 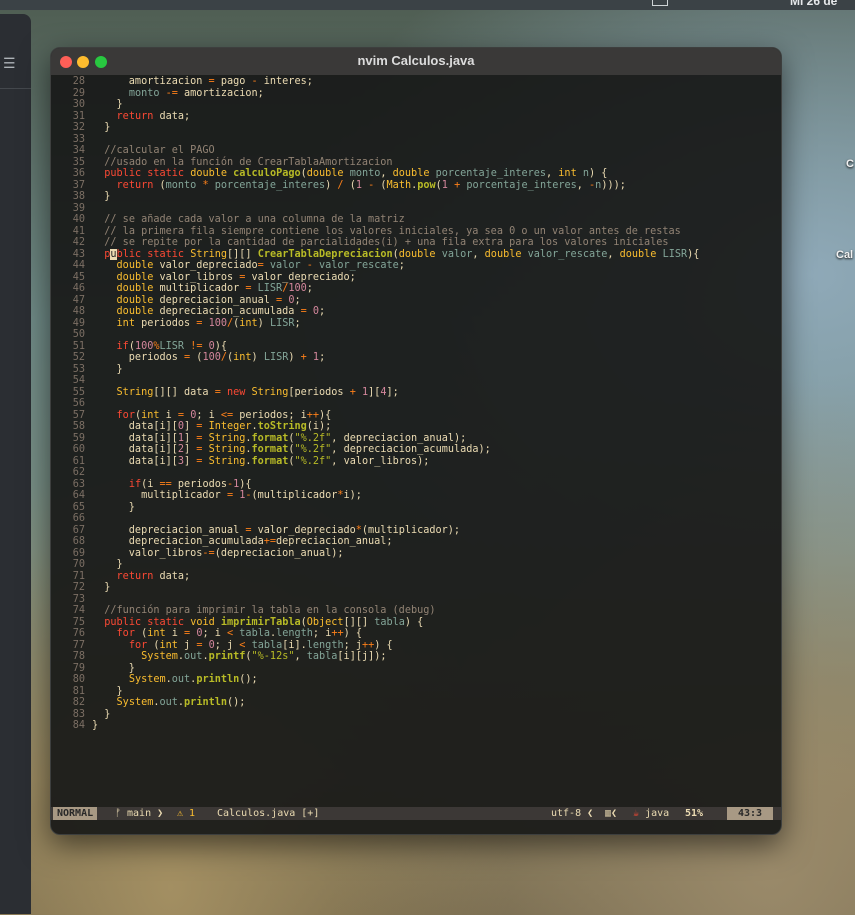 What do you see at coordinates (416, 577) in the screenshot?
I see `code-line: 71 return data;` at bounding box center [416, 577].